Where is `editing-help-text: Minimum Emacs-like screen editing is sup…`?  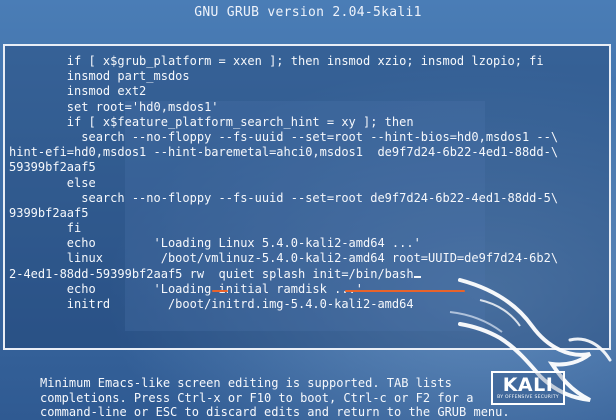
editing-help-text: Minimum Emacs-like screen editing is sup… is located at coordinates (275, 398).